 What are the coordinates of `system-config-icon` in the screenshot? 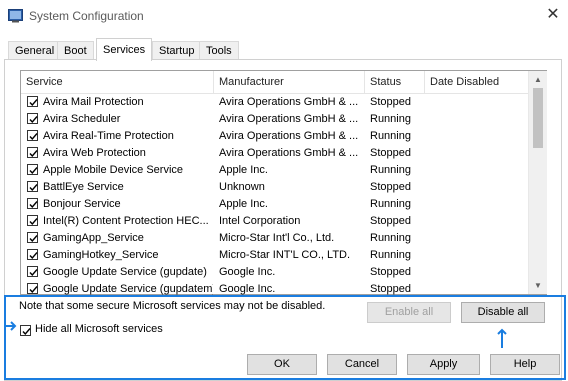 It's located at (15, 16).